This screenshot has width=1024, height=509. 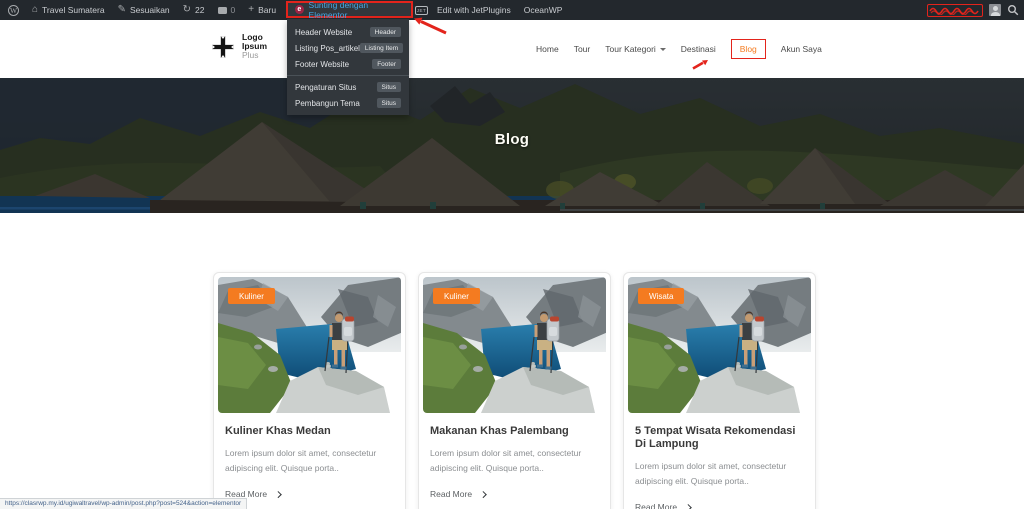 I want to click on badge-situs-1: Situs, so click(x=388, y=87).